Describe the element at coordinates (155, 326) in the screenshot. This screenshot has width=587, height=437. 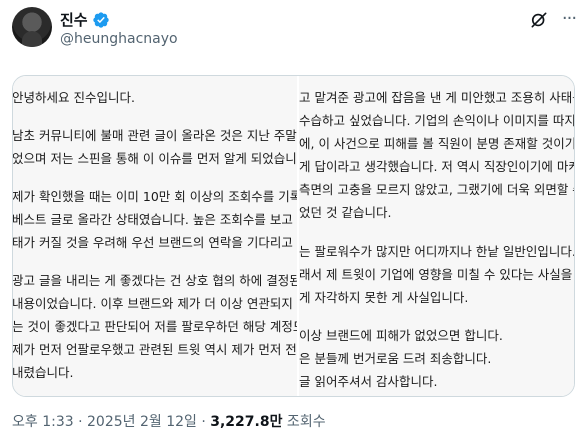
I see `image-text-line: 는 것이 좋겠다고 판단되어 저를 팔로우하던 해당 계정도` at that location.